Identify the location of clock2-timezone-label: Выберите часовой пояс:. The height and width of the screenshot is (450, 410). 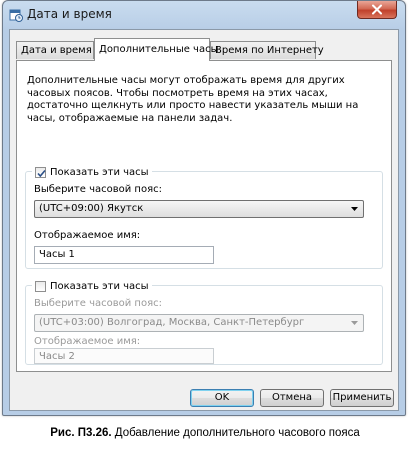
(98, 303).